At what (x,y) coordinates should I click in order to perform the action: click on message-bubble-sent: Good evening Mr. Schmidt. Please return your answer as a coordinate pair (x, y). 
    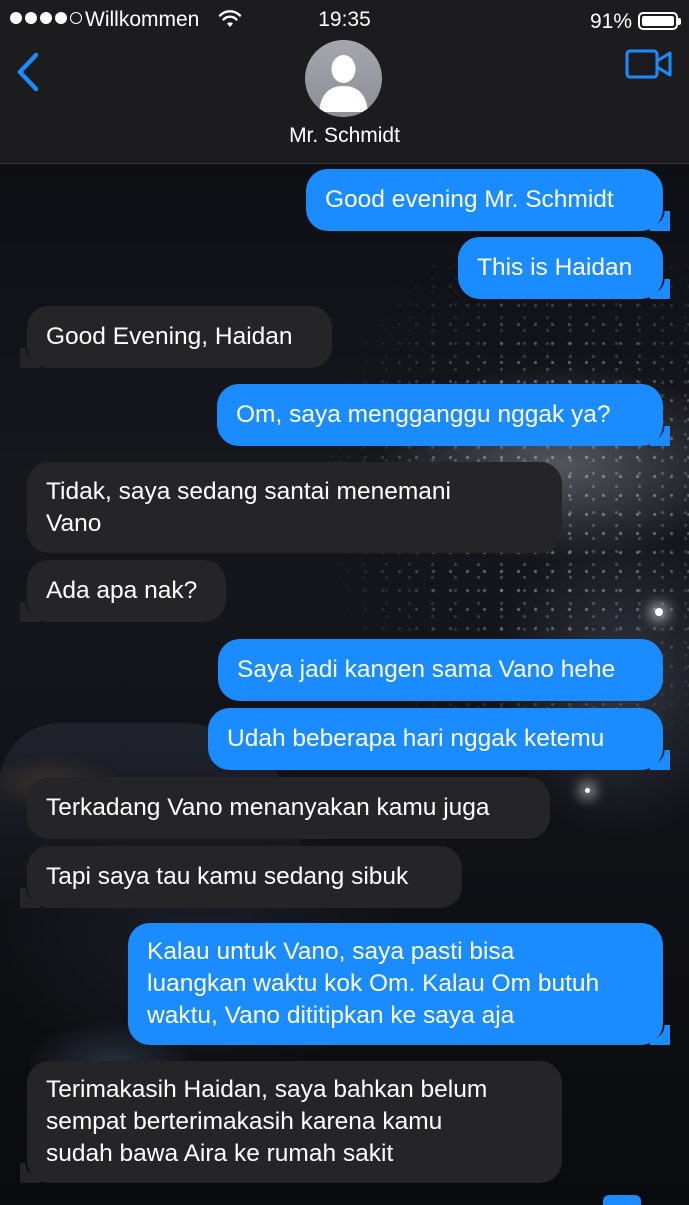
    Looking at the image, I should click on (488, 200).